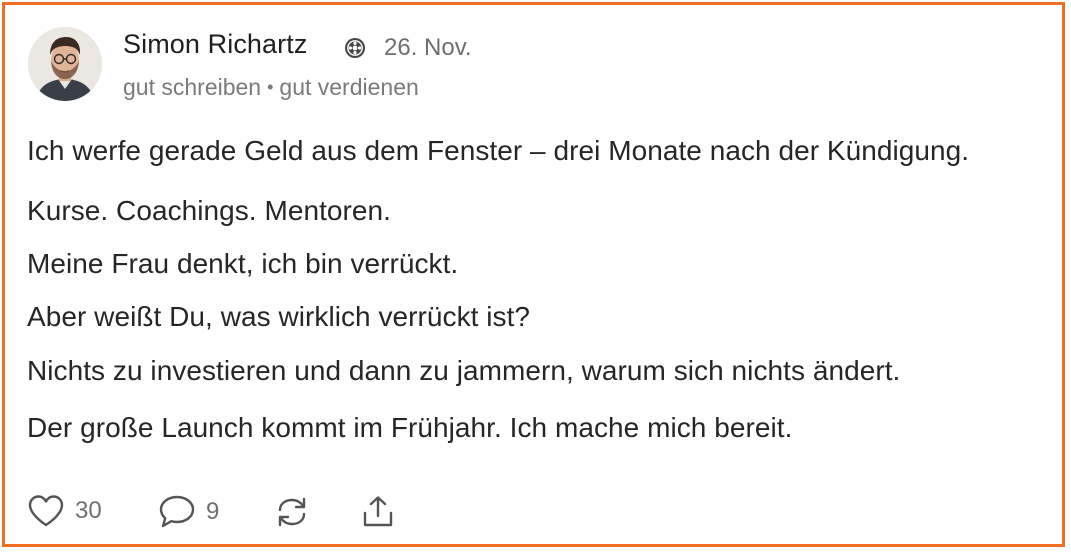 The width and height of the screenshot is (1071, 553). Describe the element at coordinates (209, 210) in the screenshot. I see `post-paragraph: Kurse. Coachings. Mentoren.` at that location.